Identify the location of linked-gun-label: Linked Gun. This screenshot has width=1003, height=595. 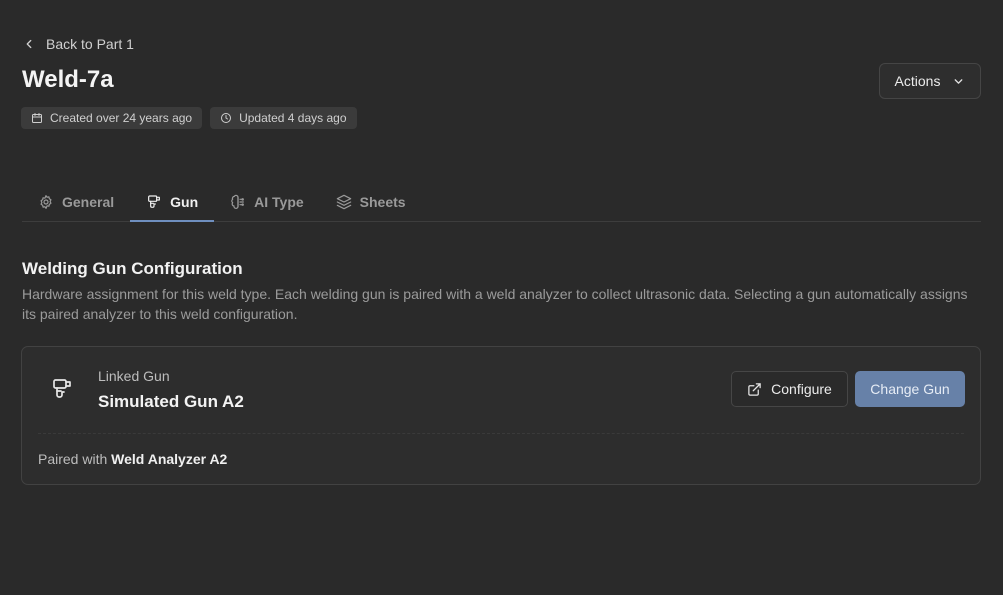
(134, 376).